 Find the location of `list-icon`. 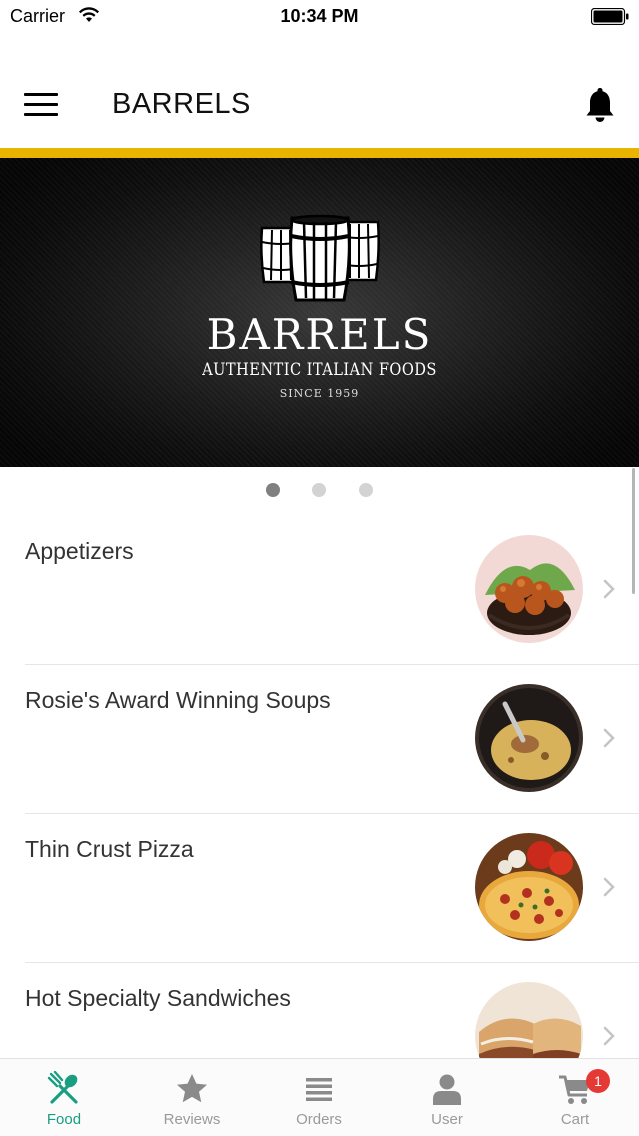

list-icon is located at coordinates (319, 1089).